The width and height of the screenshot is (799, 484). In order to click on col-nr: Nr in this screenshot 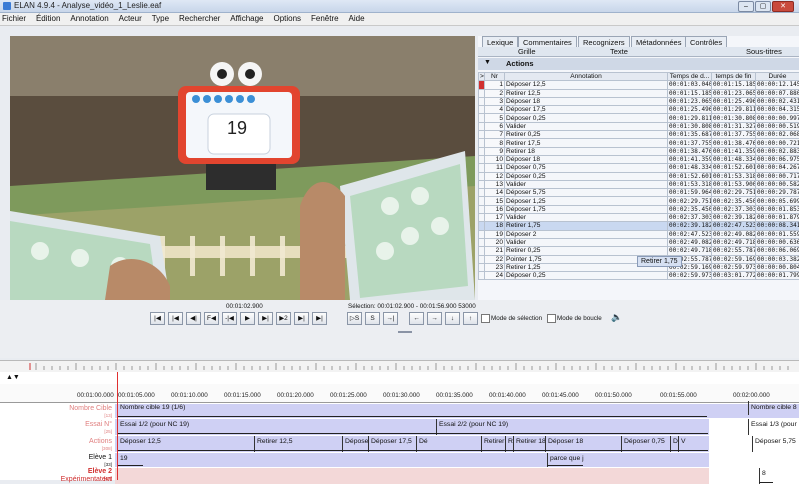, I will do `click(495, 77)`.